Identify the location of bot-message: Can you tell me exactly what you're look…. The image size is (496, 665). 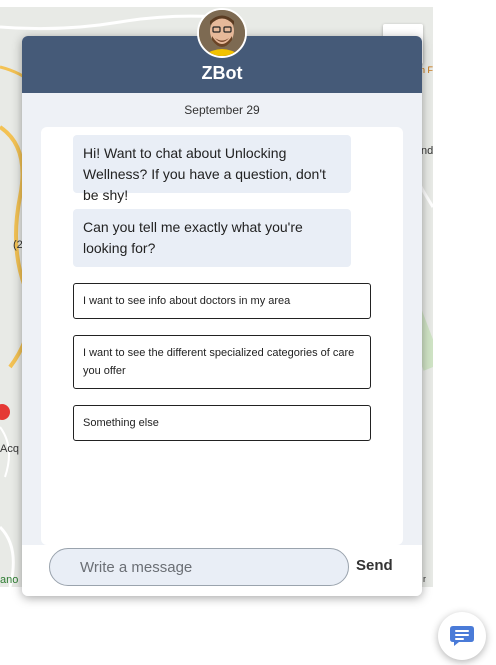
(212, 238).